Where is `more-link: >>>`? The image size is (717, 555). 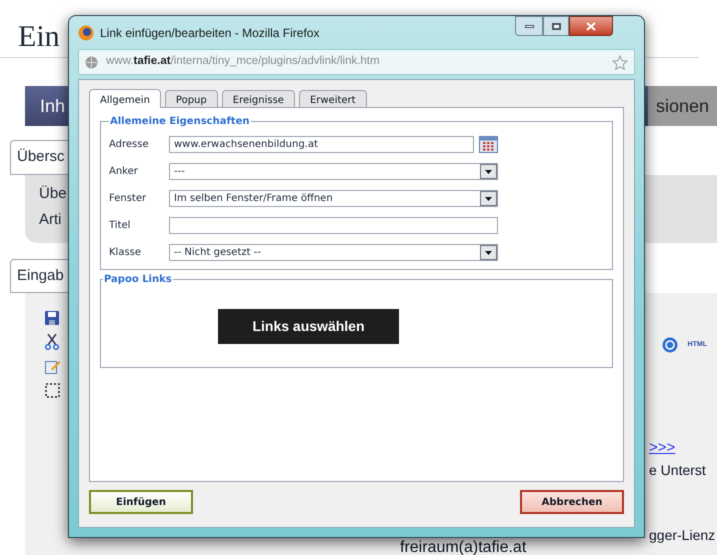
more-link: >>> is located at coordinates (662, 448).